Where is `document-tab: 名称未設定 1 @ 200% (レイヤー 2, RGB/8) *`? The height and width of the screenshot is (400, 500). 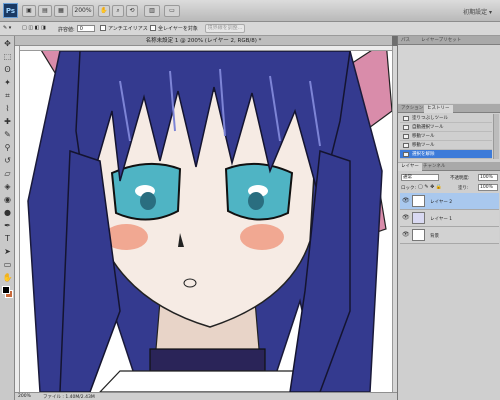
document-tab: 名称未設定 1 @ 200% (レイヤー 2, RGB/8) * is located at coordinates (203, 41).